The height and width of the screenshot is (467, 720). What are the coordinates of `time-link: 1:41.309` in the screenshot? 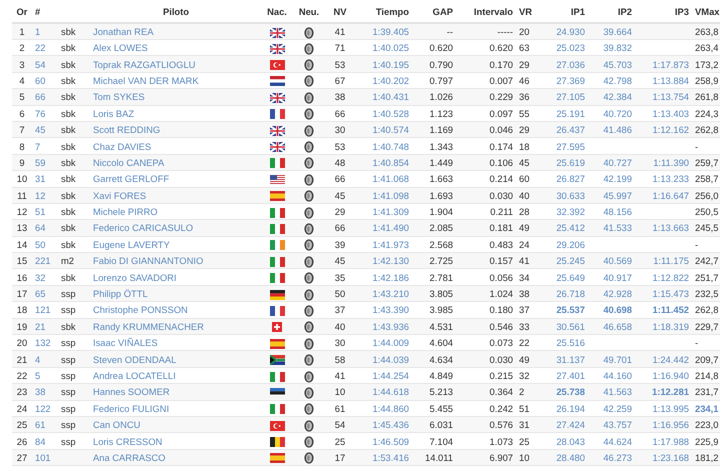 It's located at (383, 211).